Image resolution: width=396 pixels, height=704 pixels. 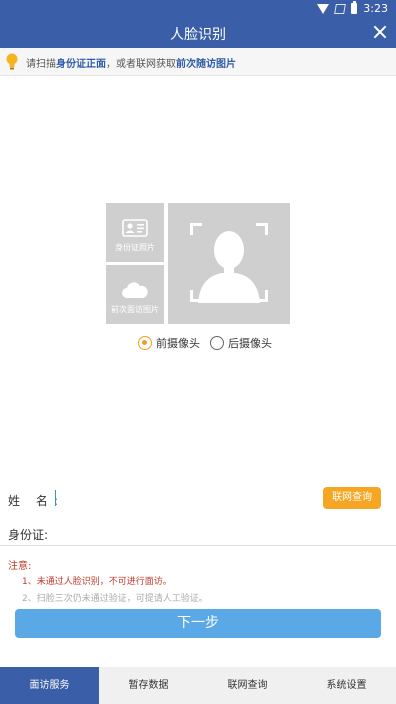 I want to click on battery-icon, so click(x=354, y=7).